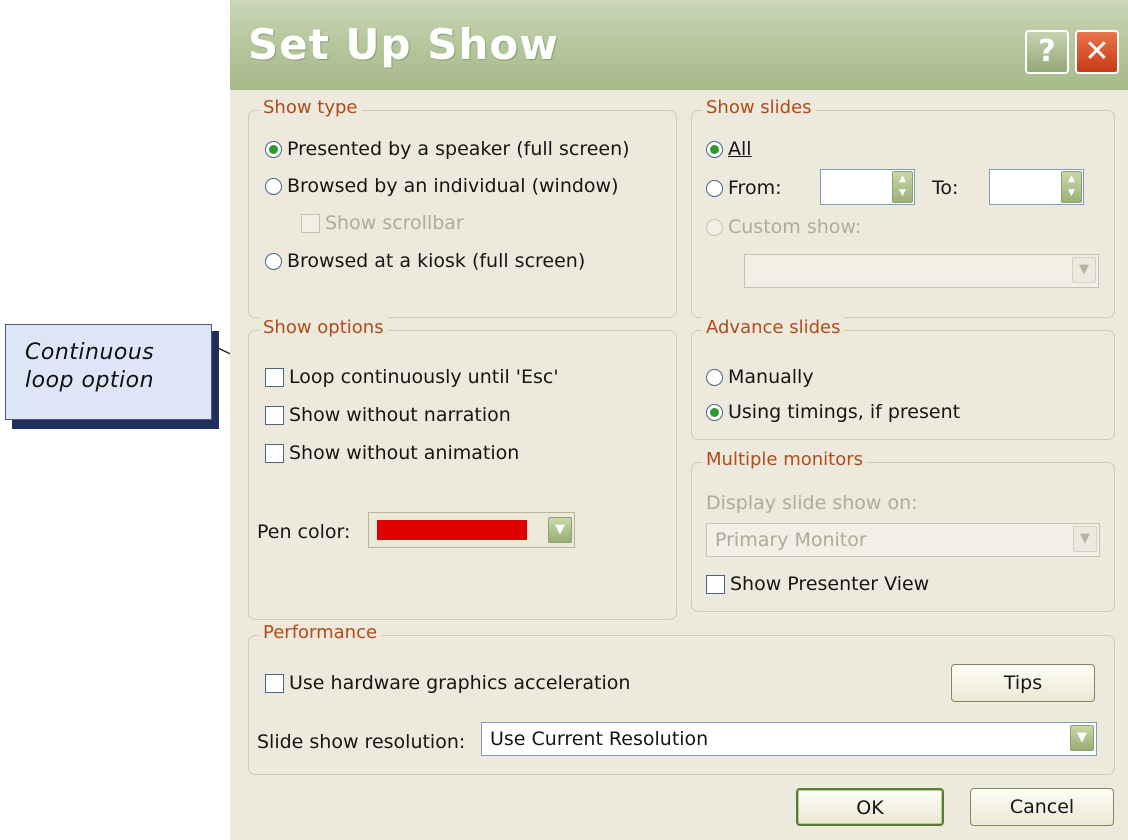  I want to click on resolution-value: Use Current Resolution, so click(599, 739).